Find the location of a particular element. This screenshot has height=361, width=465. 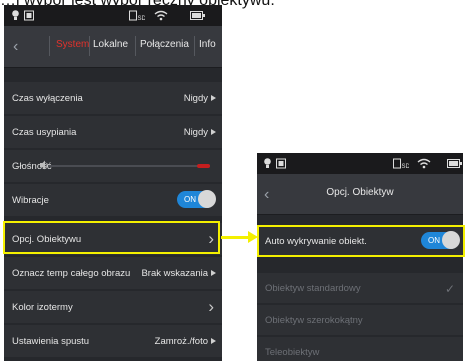

row-volume: Głośność is located at coordinates (113, 166).